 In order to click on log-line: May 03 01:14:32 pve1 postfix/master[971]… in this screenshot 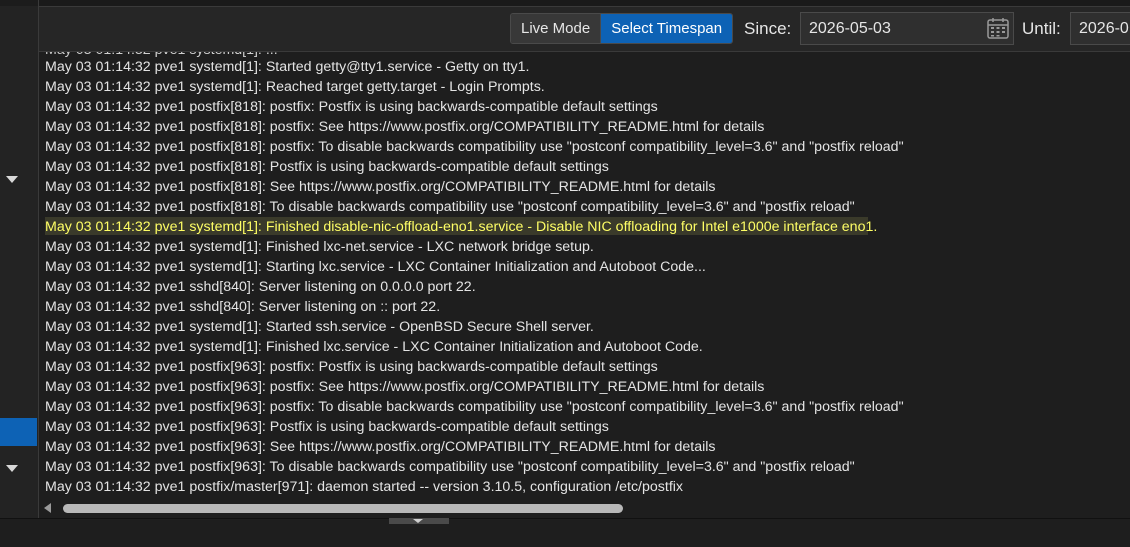, I will do `click(364, 487)`.